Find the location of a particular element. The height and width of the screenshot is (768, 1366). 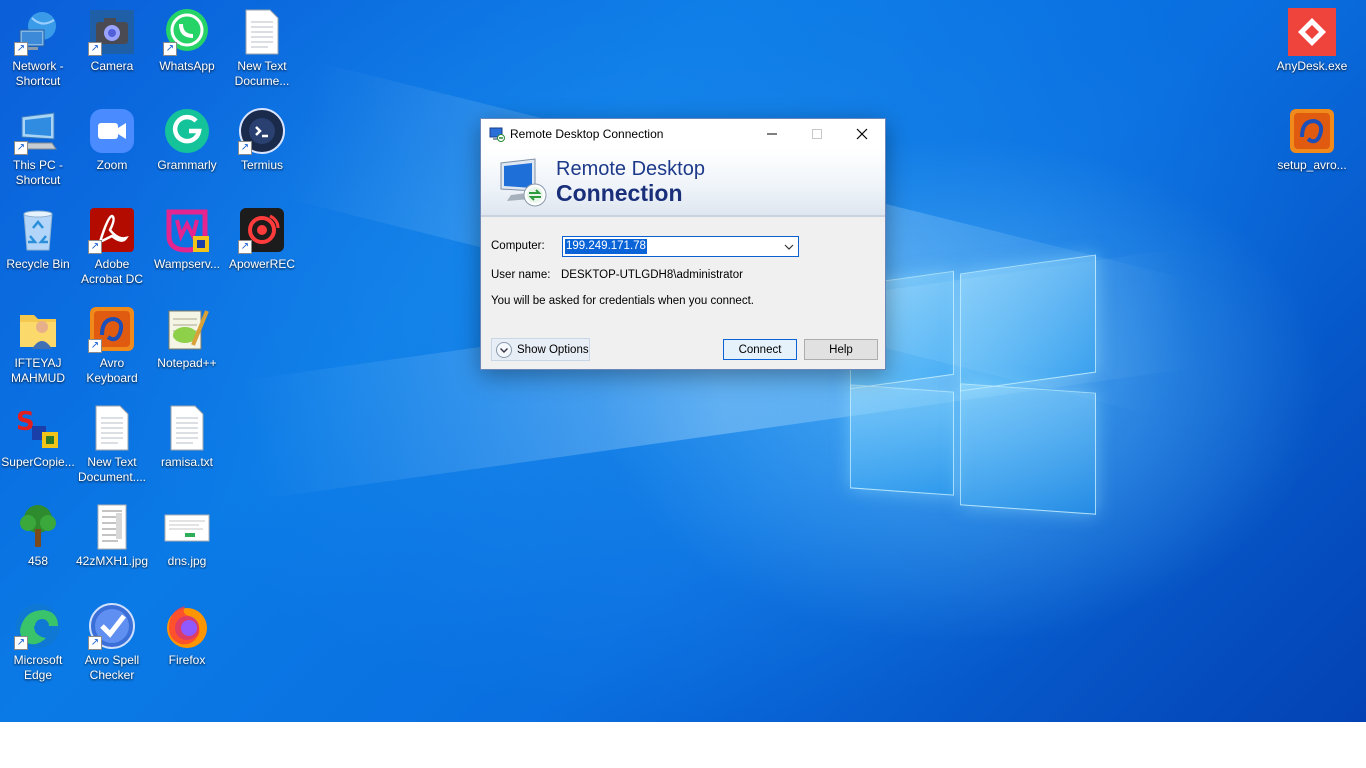

desktop-icon-458: 458 is located at coordinates (38, 545).